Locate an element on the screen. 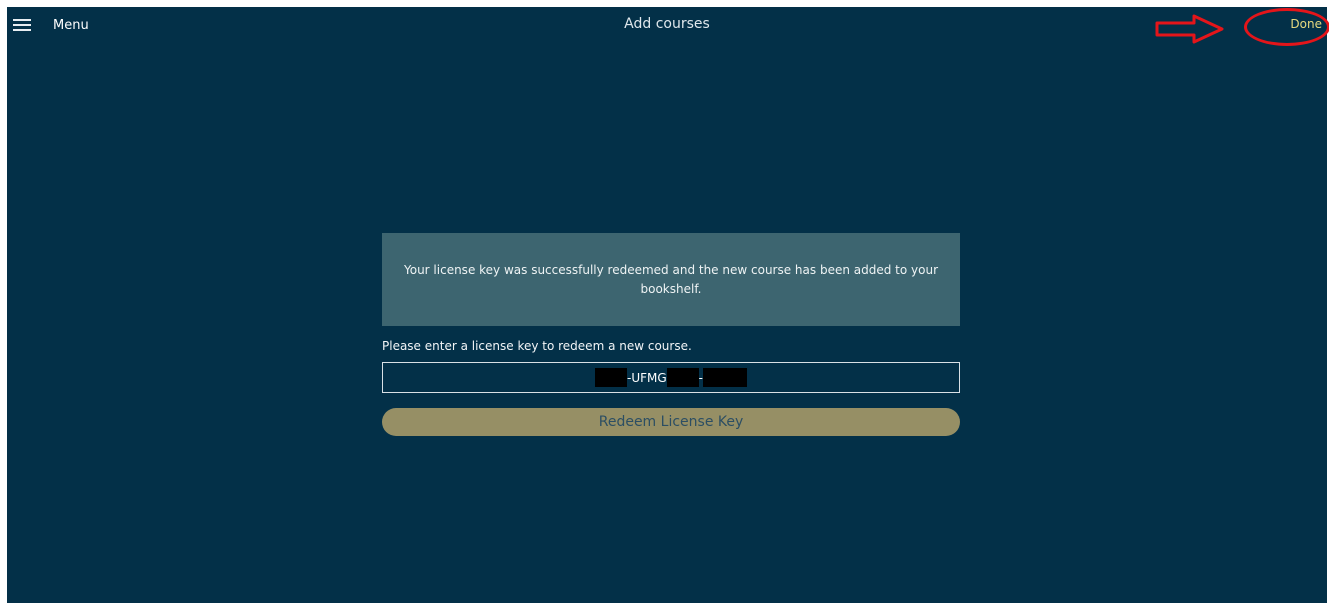  right-arrow-icon is located at coordinates (1189, 29).